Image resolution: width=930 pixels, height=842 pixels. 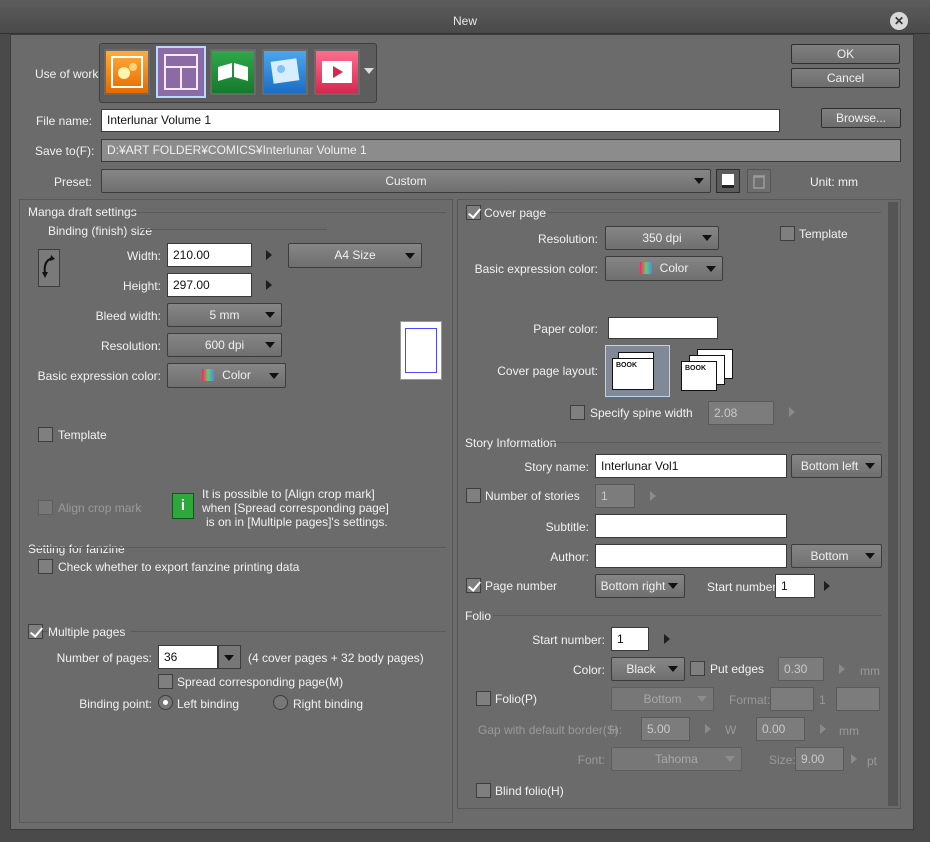 What do you see at coordinates (547, 371) in the screenshot?
I see `cover-layout-label: Cover page layout:` at bounding box center [547, 371].